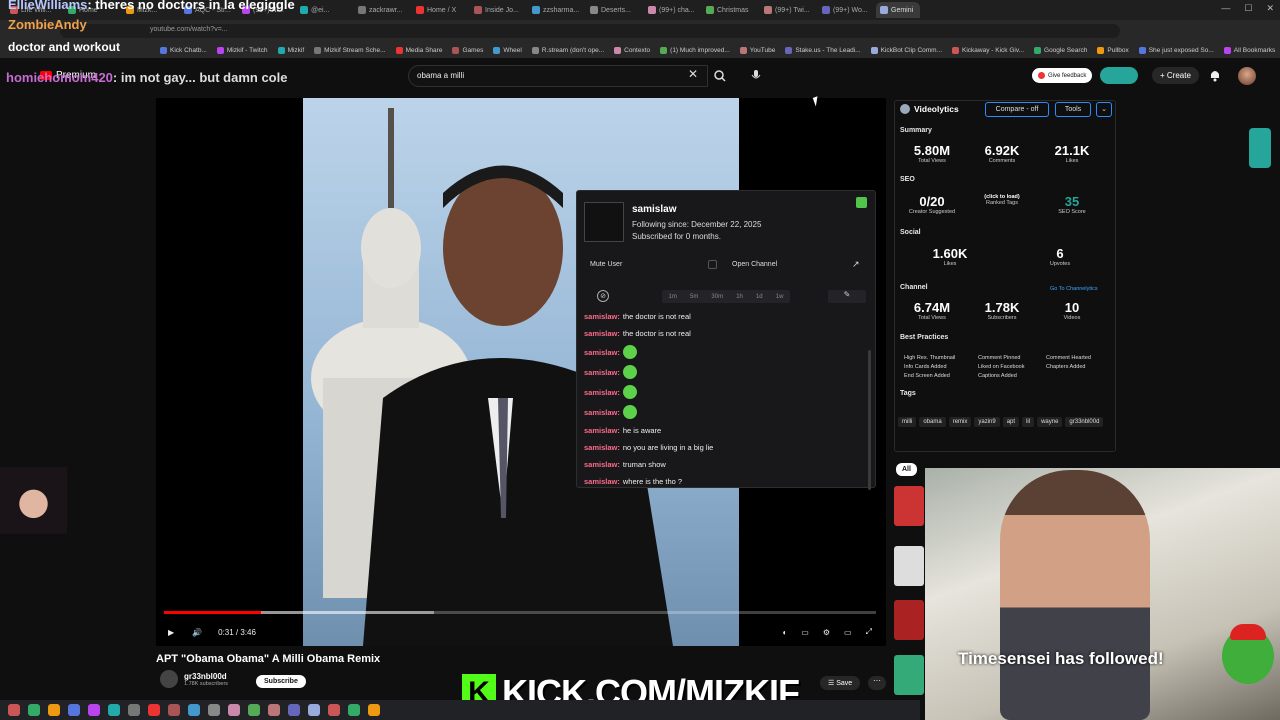 The image size is (1280, 720). Describe the element at coordinates (1062, 75) in the screenshot. I see `give-feedback-button: Give feedback` at that location.